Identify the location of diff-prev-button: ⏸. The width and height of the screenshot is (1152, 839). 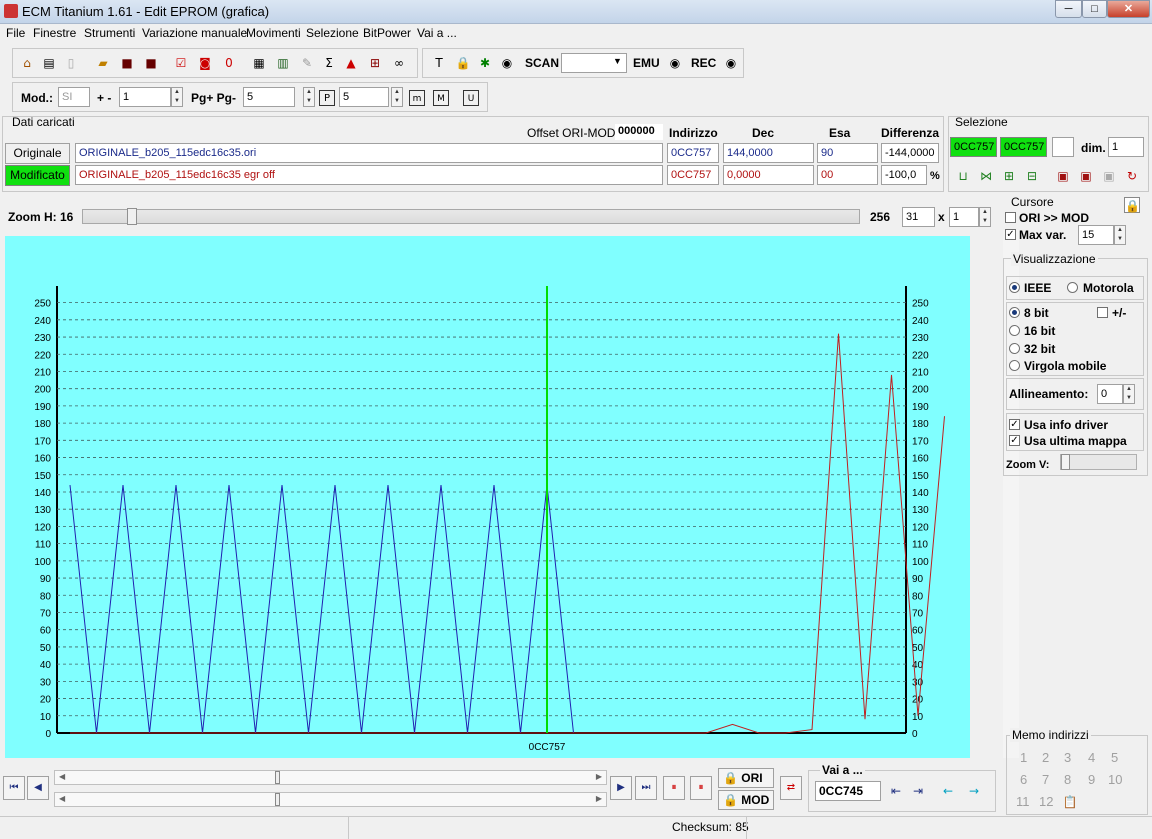
(674, 788).